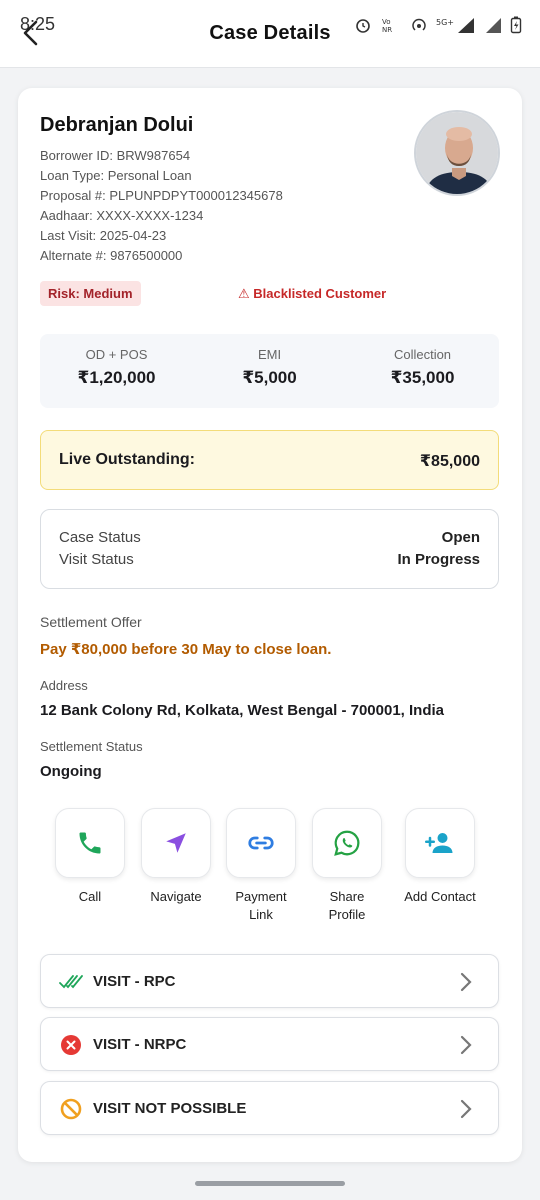 The width and height of the screenshot is (540, 1200). What do you see at coordinates (269, 460) in the screenshot?
I see `live-outstanding-box: Live Outstanding: ₹85,000` at bounding box center [269, 460].